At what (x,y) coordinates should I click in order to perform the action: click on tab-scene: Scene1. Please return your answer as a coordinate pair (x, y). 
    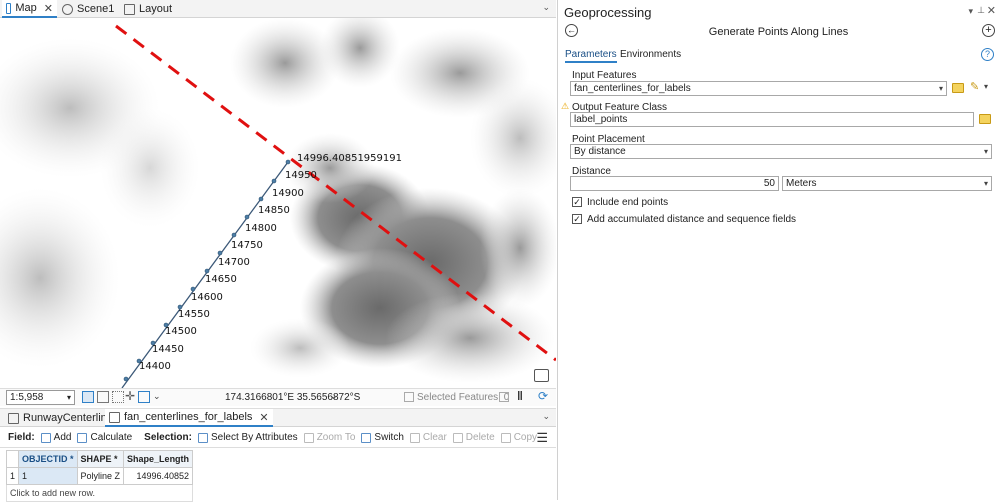
    Looking at the image, I should click on (88, 9).